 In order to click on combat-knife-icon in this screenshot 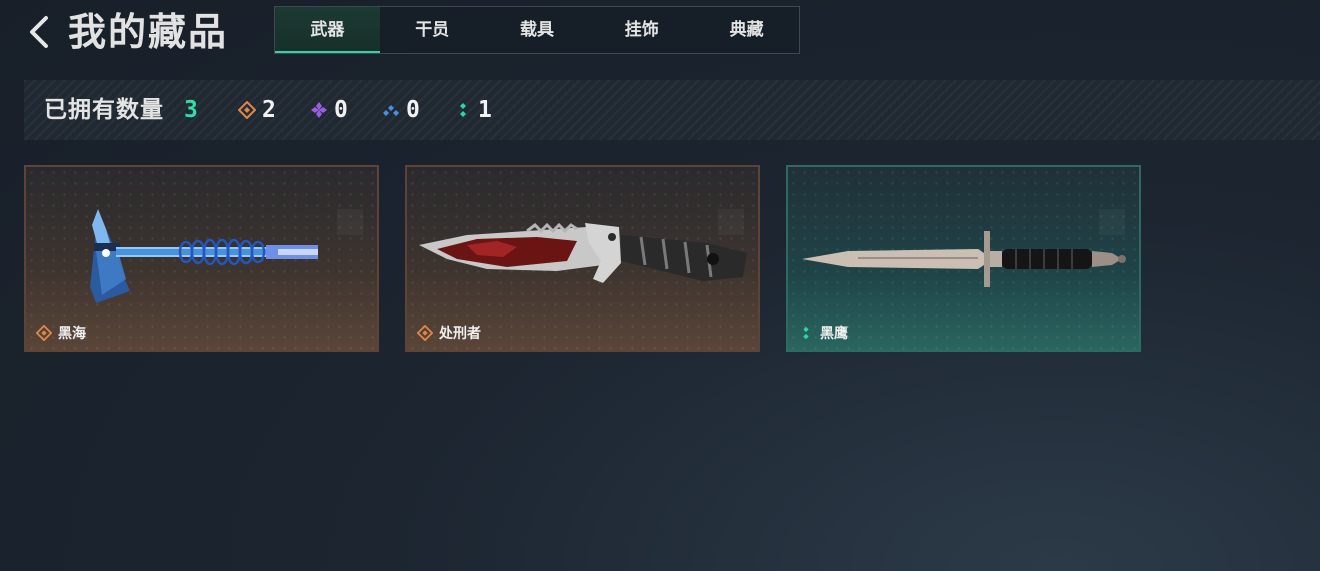, I will do `click(583, 252)`.